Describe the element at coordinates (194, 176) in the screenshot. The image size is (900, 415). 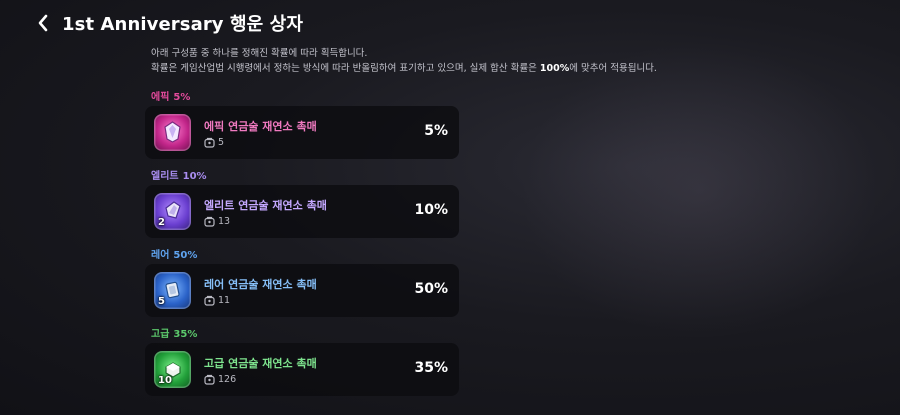
I see `grade-percent: 10%` at that location.